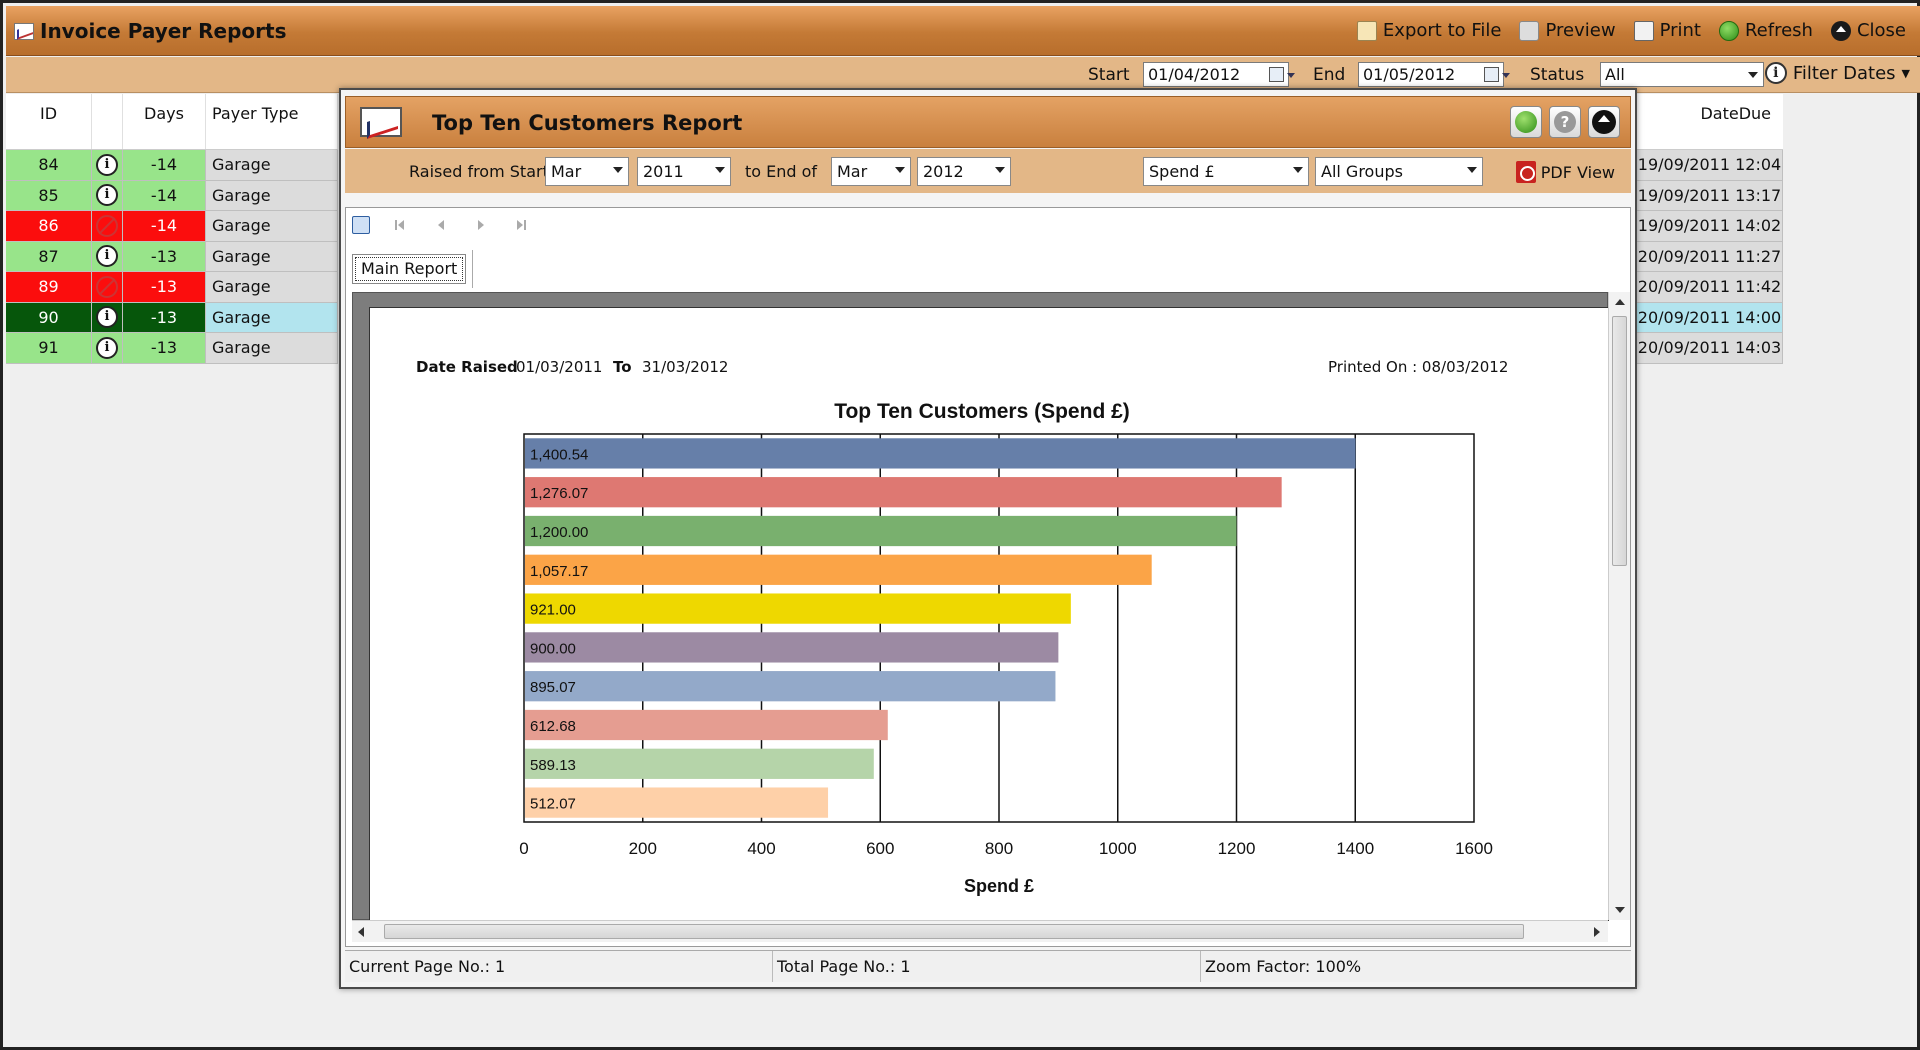 The height and width of the screenshot is (1050, 1920). Describe the element at coordinates (401, 225) in the screenshot. I see `first-page-icon` at that location.